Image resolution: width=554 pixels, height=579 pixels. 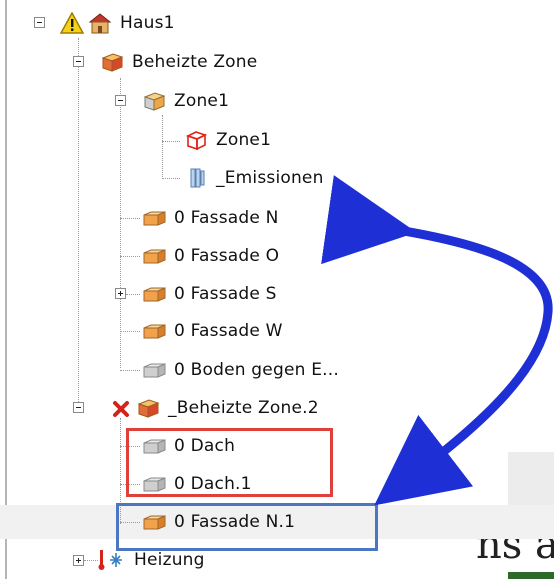 What do you see at coordinates (225, 294) in the screenshot?
I see `tree-item-label: 0 Fassade S` at bounding box center [225, 294].